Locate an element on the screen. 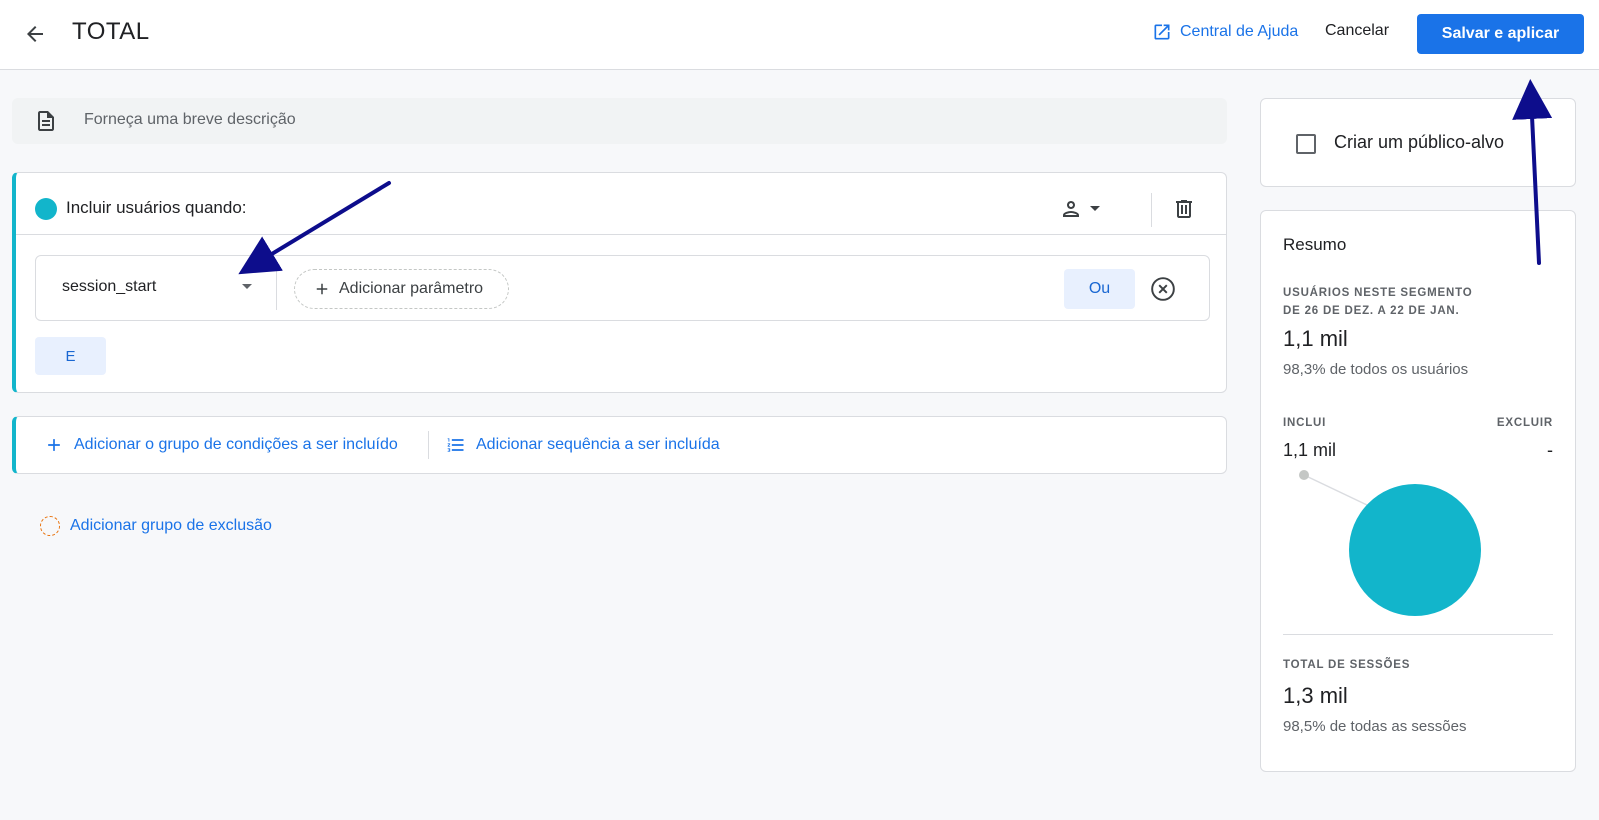 This screenshot has width=1599, height=820. dashed-circle-icon is located at coordinates (50, 526).